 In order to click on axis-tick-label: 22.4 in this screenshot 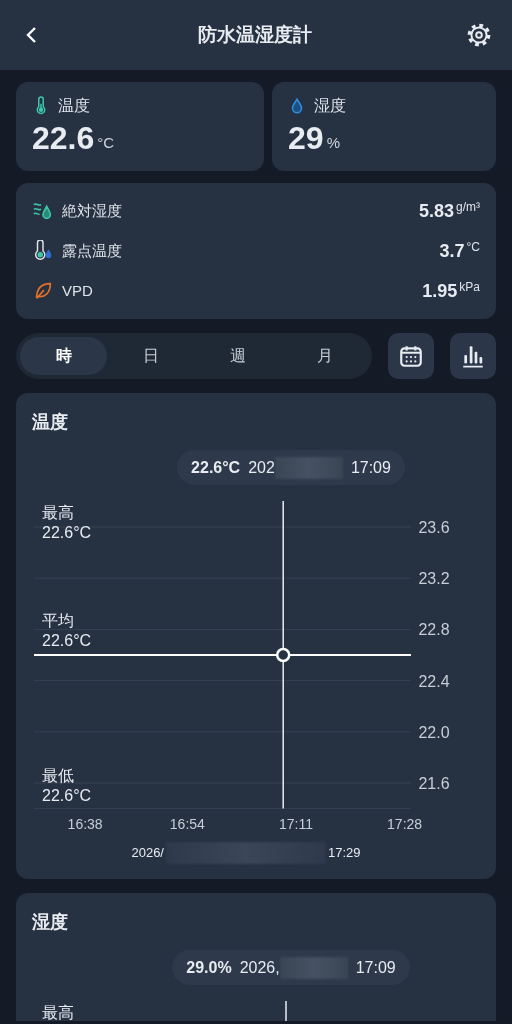, I will do `click(434, 681)`.